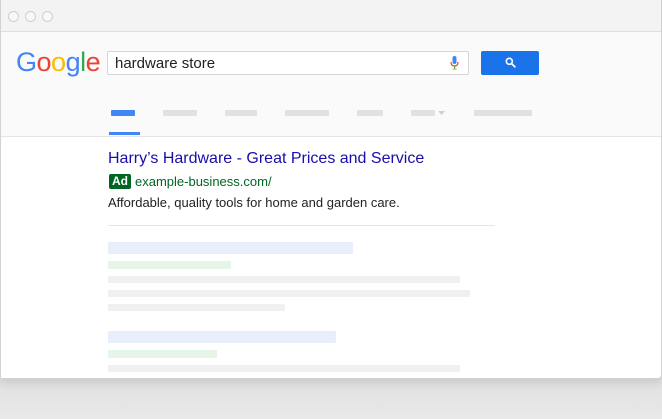 The image size is (662, 419). What do you see at coordinates (47, 16) in the screenshot?
I see `maximize-window-button` at bounding box center [47, 16].